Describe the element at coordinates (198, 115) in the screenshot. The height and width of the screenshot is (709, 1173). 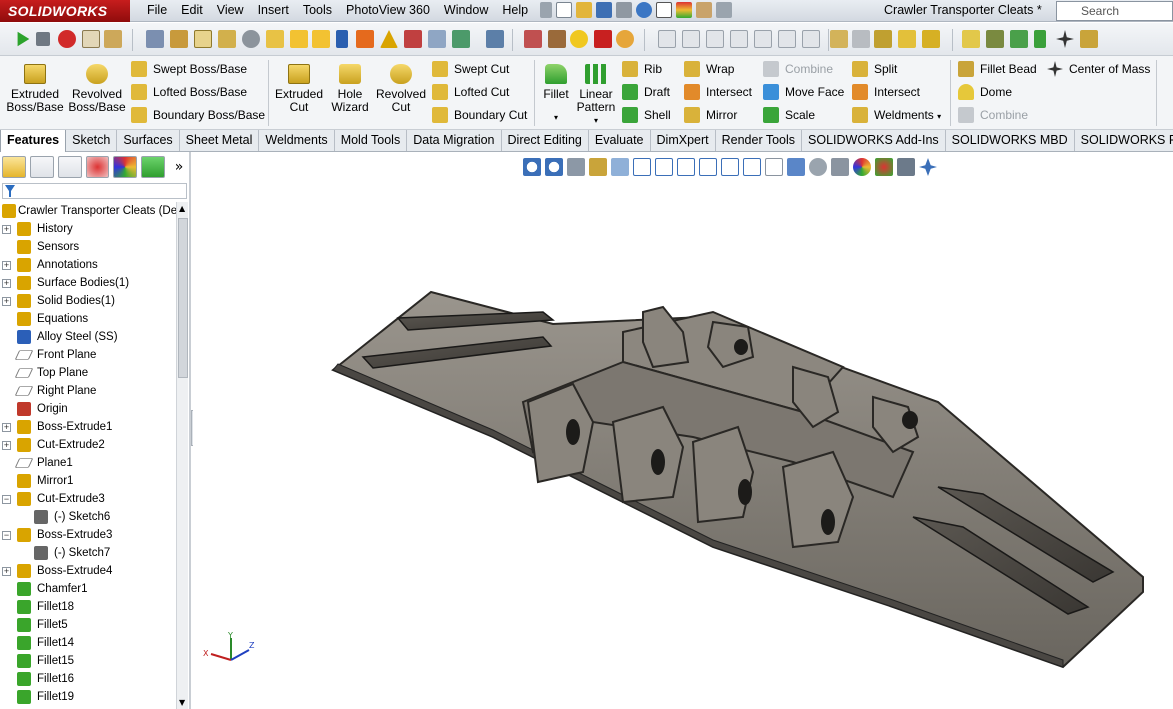
I see `boundary-boss-button: Boundary Boss/Base` at that location.